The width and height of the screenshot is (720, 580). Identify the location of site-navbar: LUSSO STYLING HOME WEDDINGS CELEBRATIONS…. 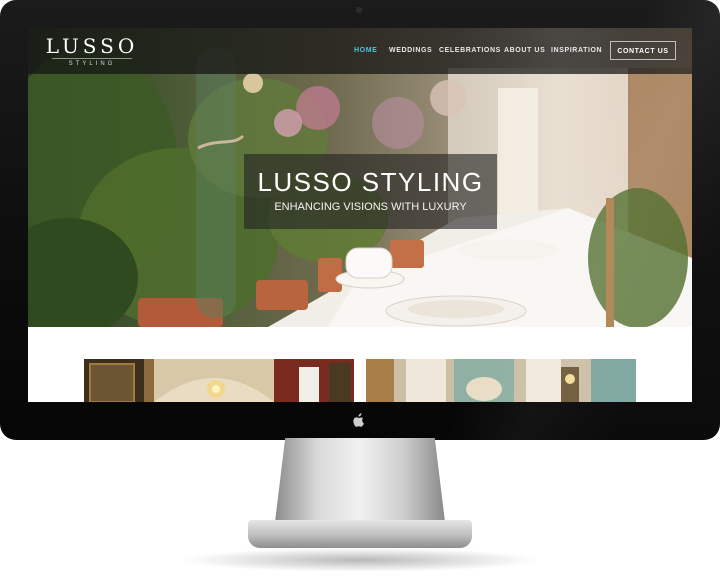
(360, 51).